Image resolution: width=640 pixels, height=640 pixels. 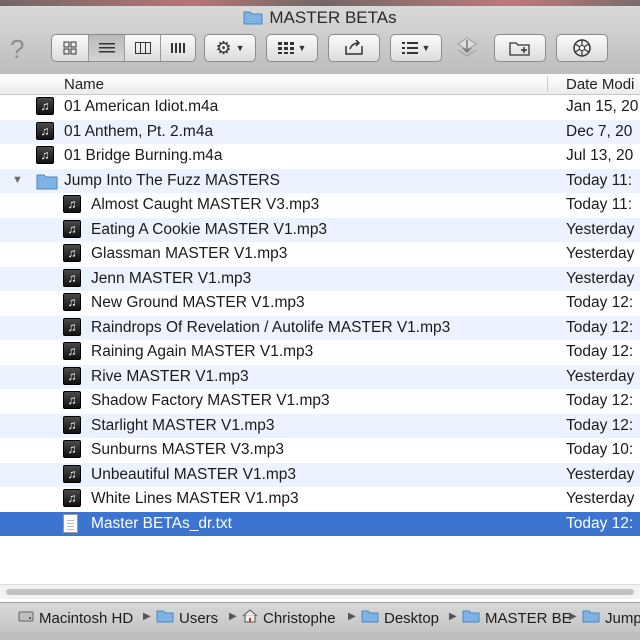 I want to click on share-icon, so click(x=354, y=47).